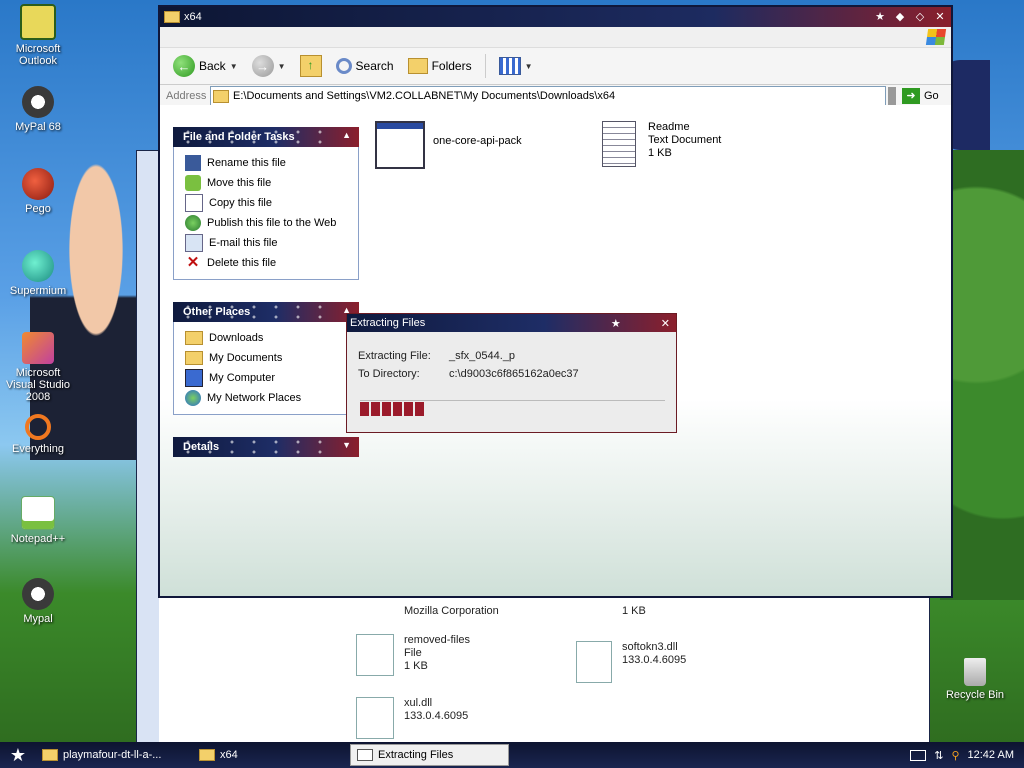 The image size is (1024, 768). I want to click on taskbar-button-extracting: Extracting Files, so click(429, 755).